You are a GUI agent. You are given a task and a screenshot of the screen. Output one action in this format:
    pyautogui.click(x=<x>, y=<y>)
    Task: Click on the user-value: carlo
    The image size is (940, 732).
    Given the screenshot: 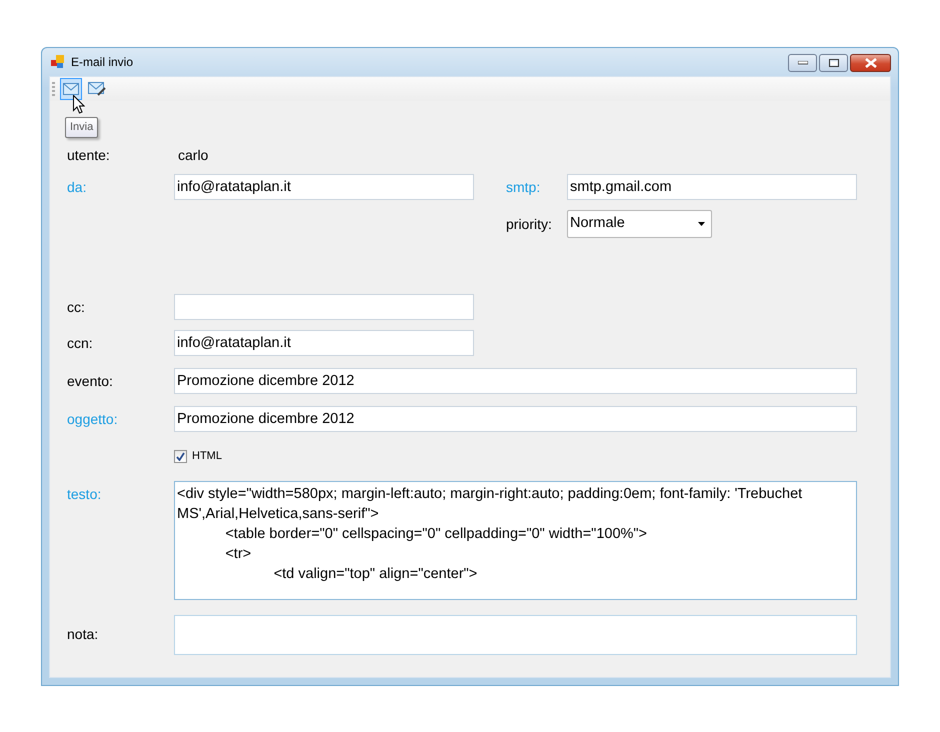 What is the action you would take?
    pyautogui.click(x=192, y=155)
    